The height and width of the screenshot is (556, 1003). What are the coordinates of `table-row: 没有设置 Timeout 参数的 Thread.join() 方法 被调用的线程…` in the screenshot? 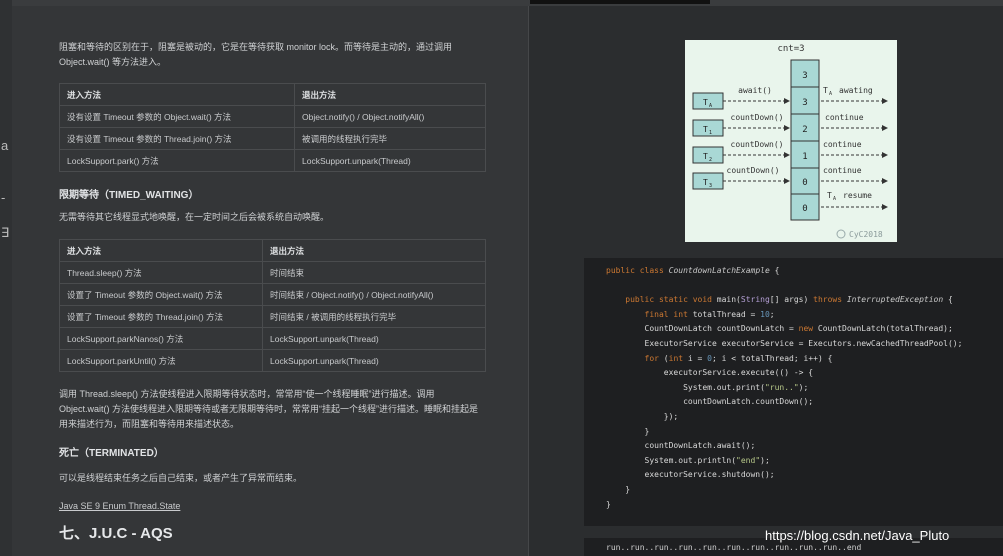 It's located at (272, 138).